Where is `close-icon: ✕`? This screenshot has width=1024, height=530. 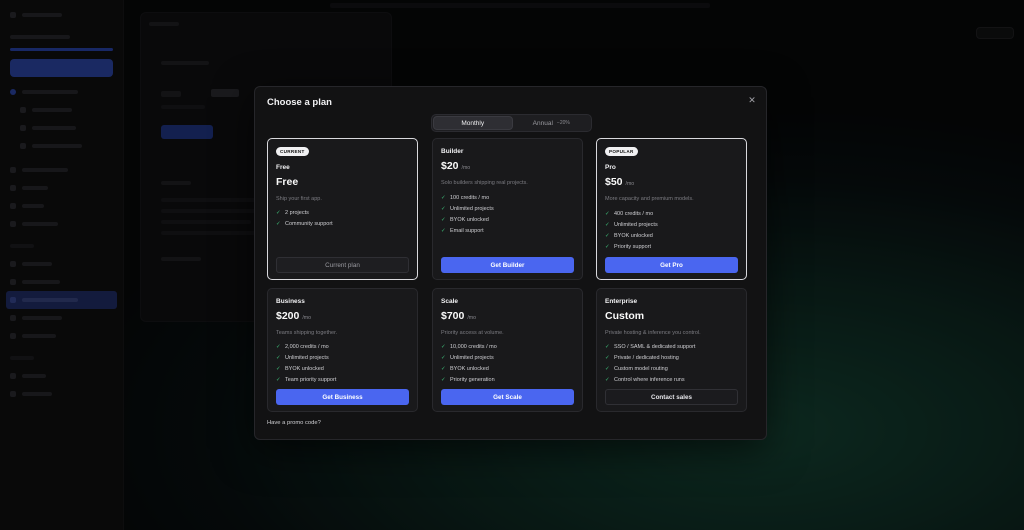
close-icon: ✕ is located at coordinates (752, 100).